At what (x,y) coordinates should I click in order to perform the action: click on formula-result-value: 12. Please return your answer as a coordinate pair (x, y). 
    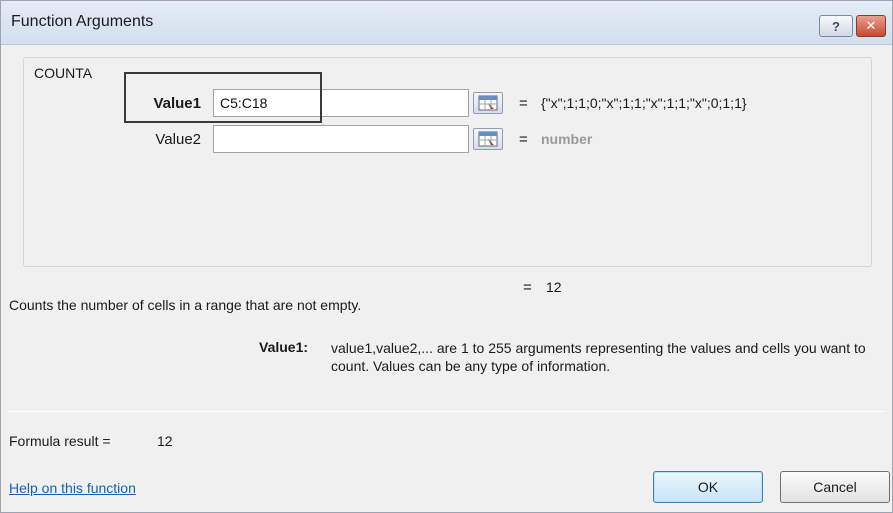
    Looking at the image, I should click on (165, 441).